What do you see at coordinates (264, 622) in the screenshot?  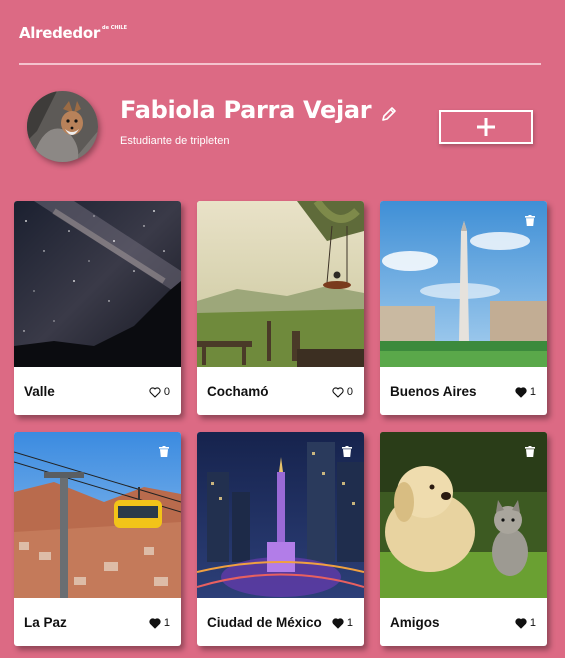 I see `card-title: Ciudad de México` at bounding box center [264, 622].